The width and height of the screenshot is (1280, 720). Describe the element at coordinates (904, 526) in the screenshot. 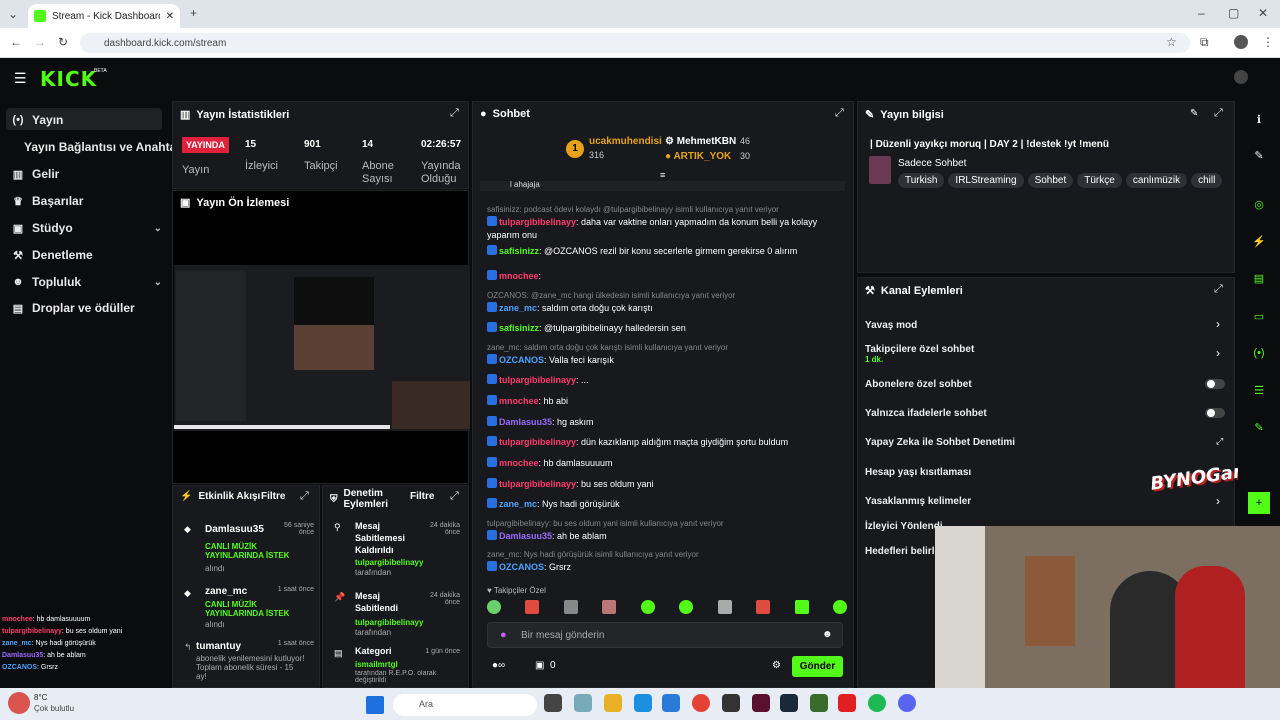

I see `viewer-redirect-setting: İzleyici Yönlendi` at that location.